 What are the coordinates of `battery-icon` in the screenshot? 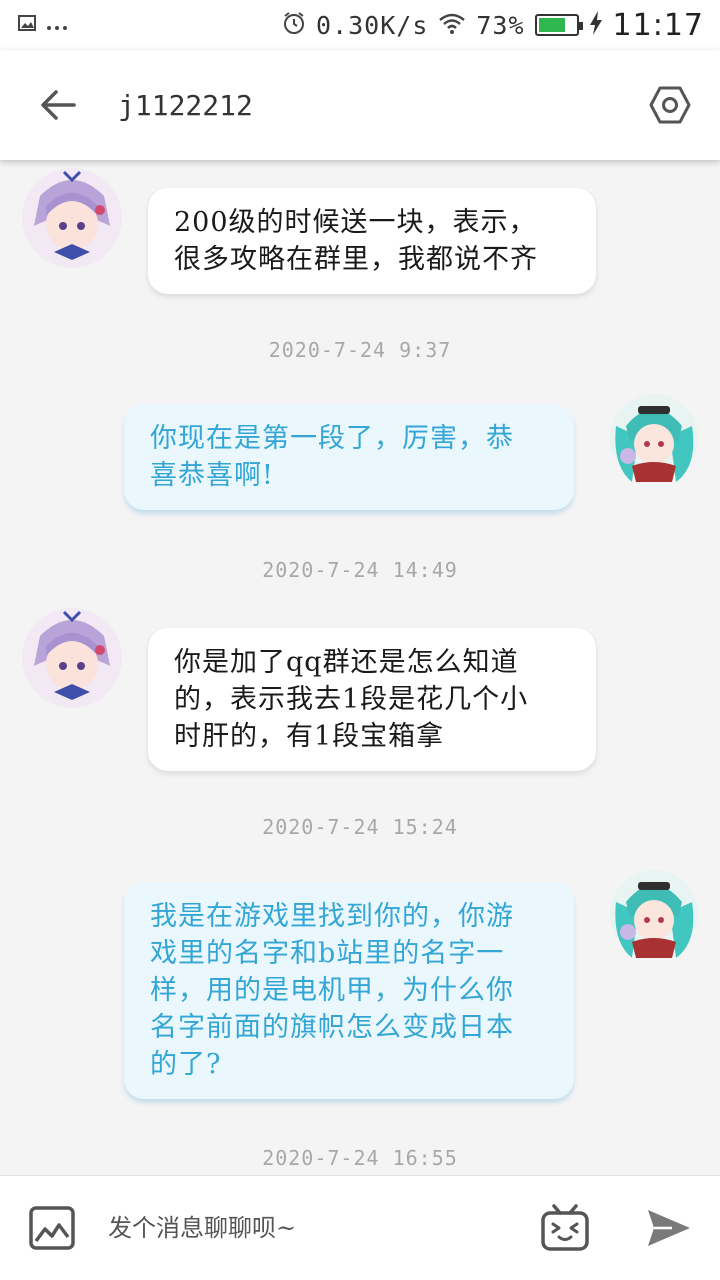 It's located at (558, 25).